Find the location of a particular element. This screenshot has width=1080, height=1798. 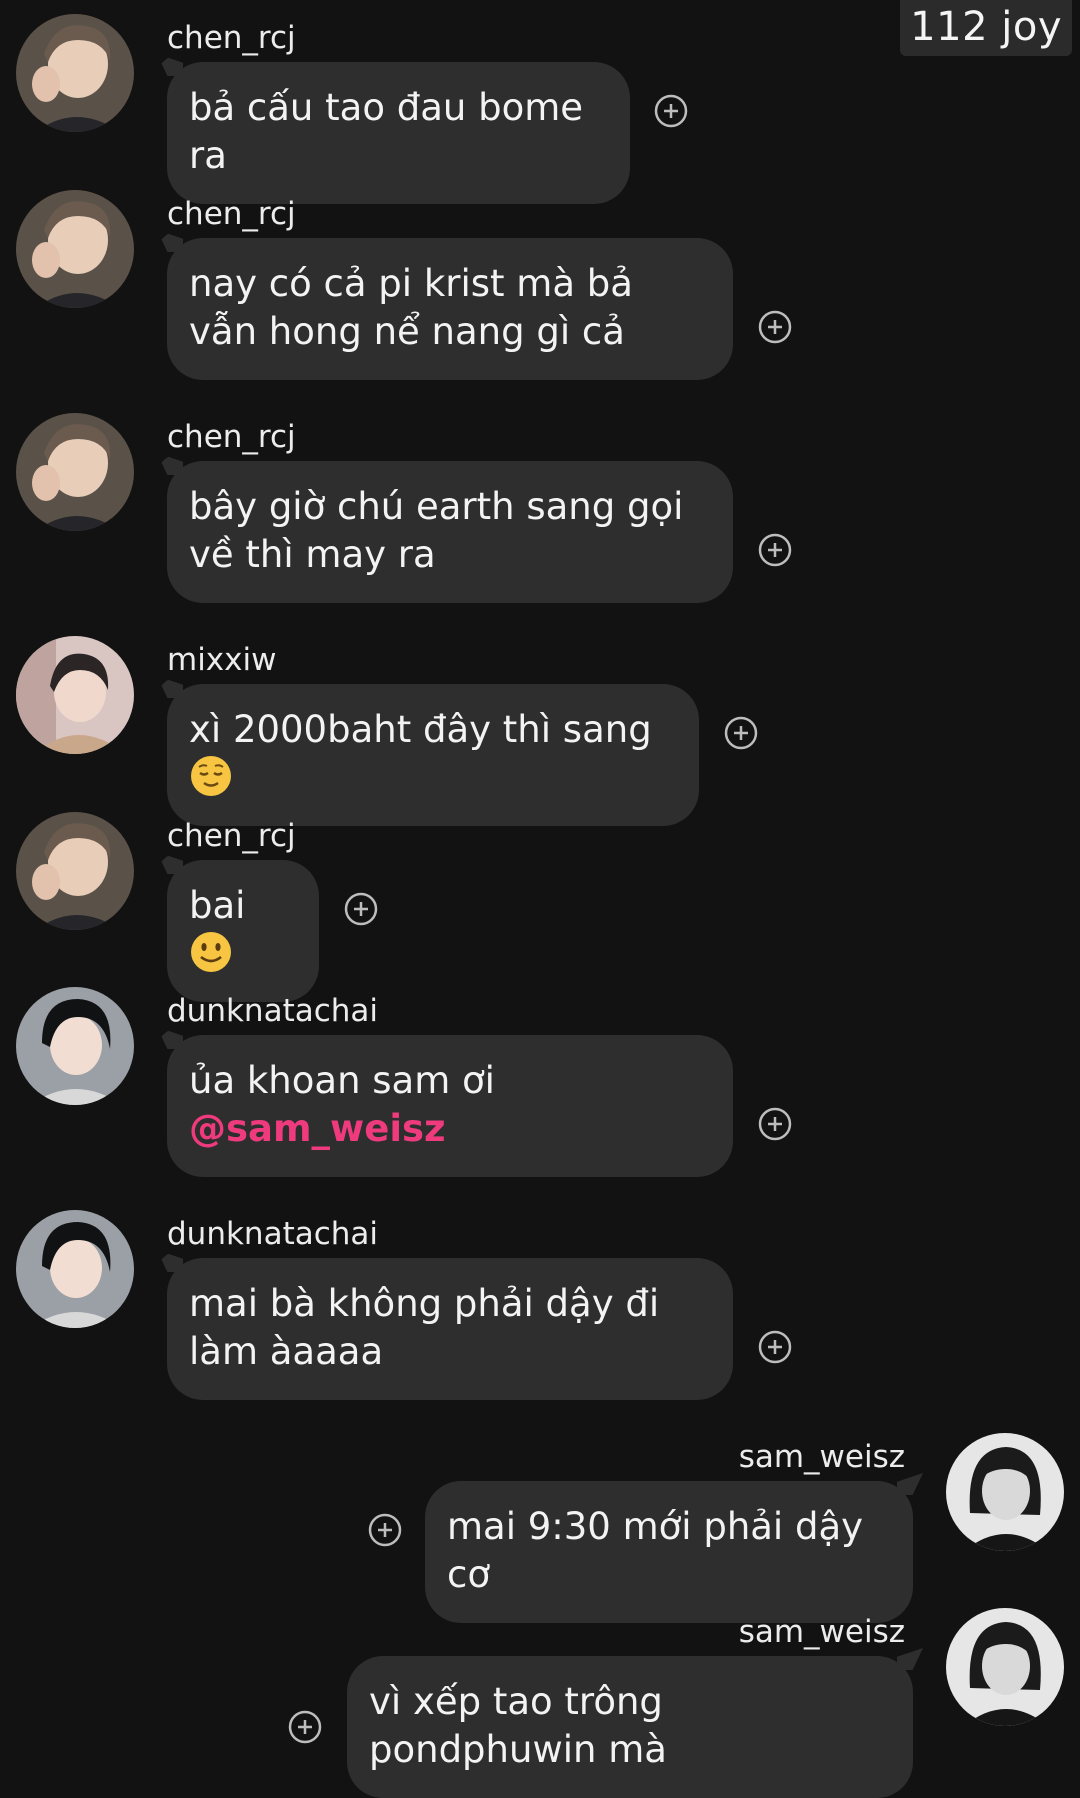

message-text: mai bà không phải dậy đi làm àaaaa is located at coordinates (424, 1327).